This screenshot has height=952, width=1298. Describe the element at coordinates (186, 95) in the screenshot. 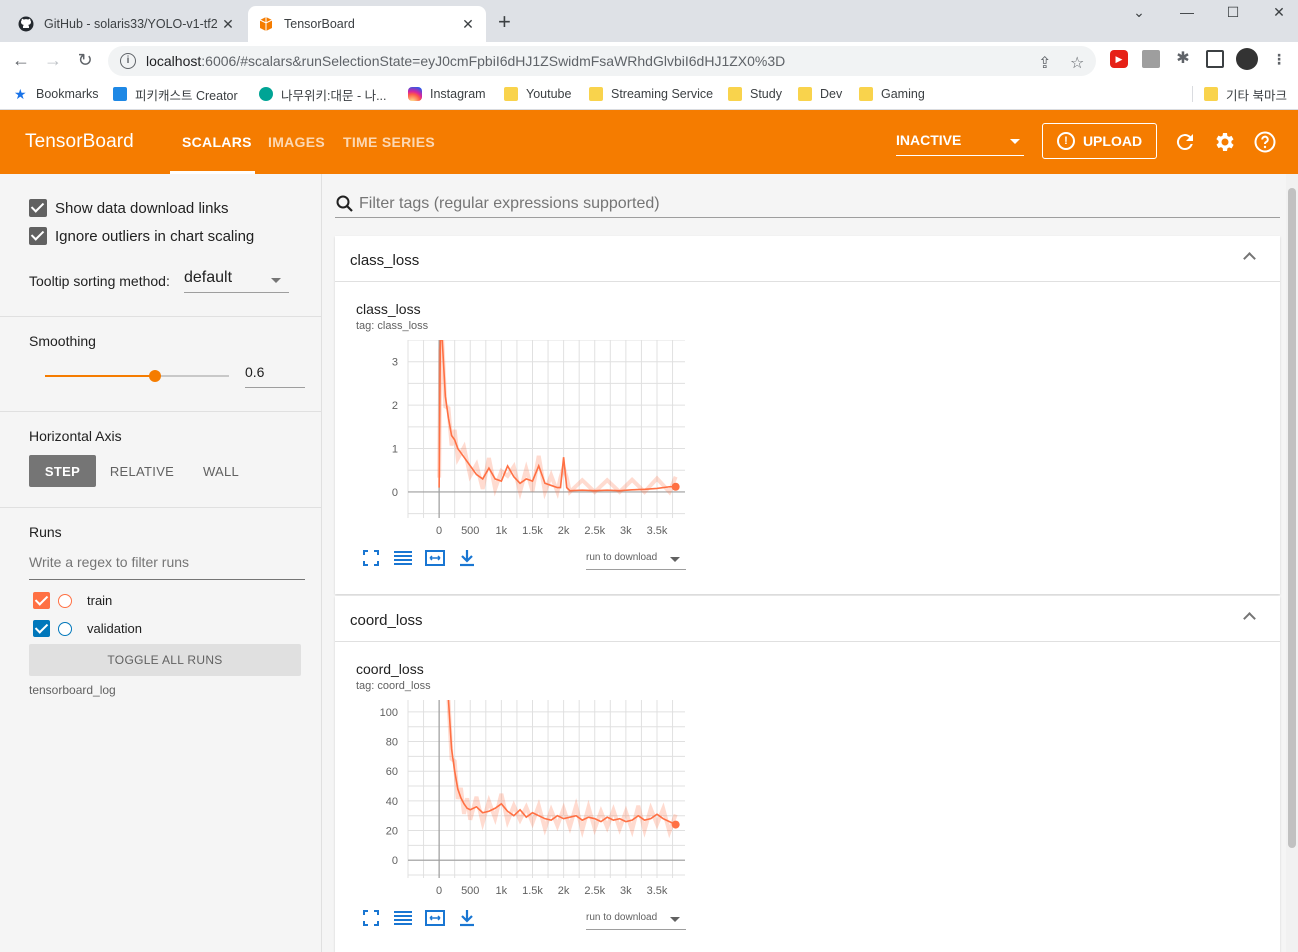

I see `bookmark-label: 피키캐스트 Creator` at that location.